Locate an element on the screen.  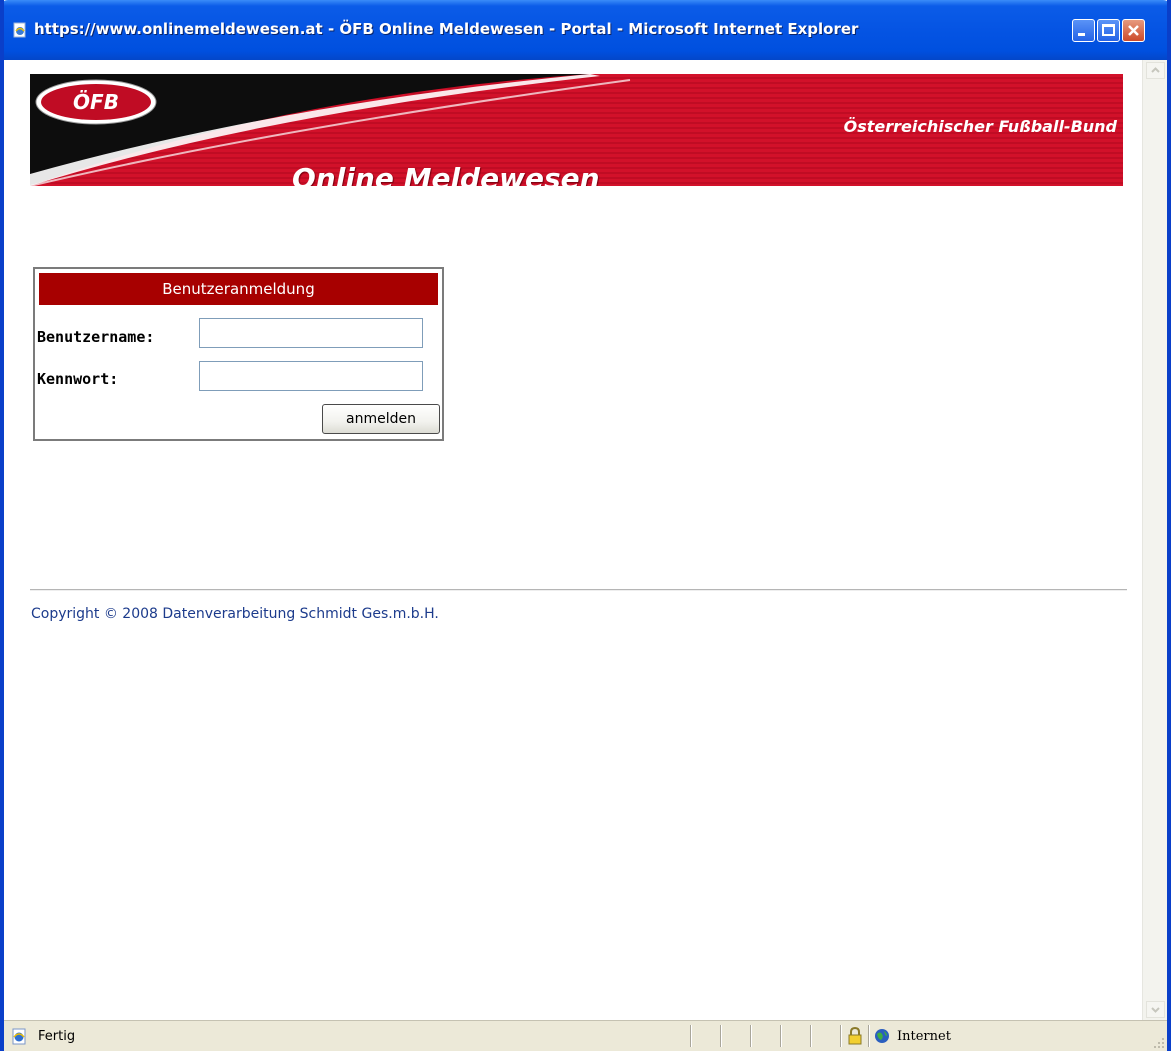
internet-zone-icon is located at coordinates (882, 1036).